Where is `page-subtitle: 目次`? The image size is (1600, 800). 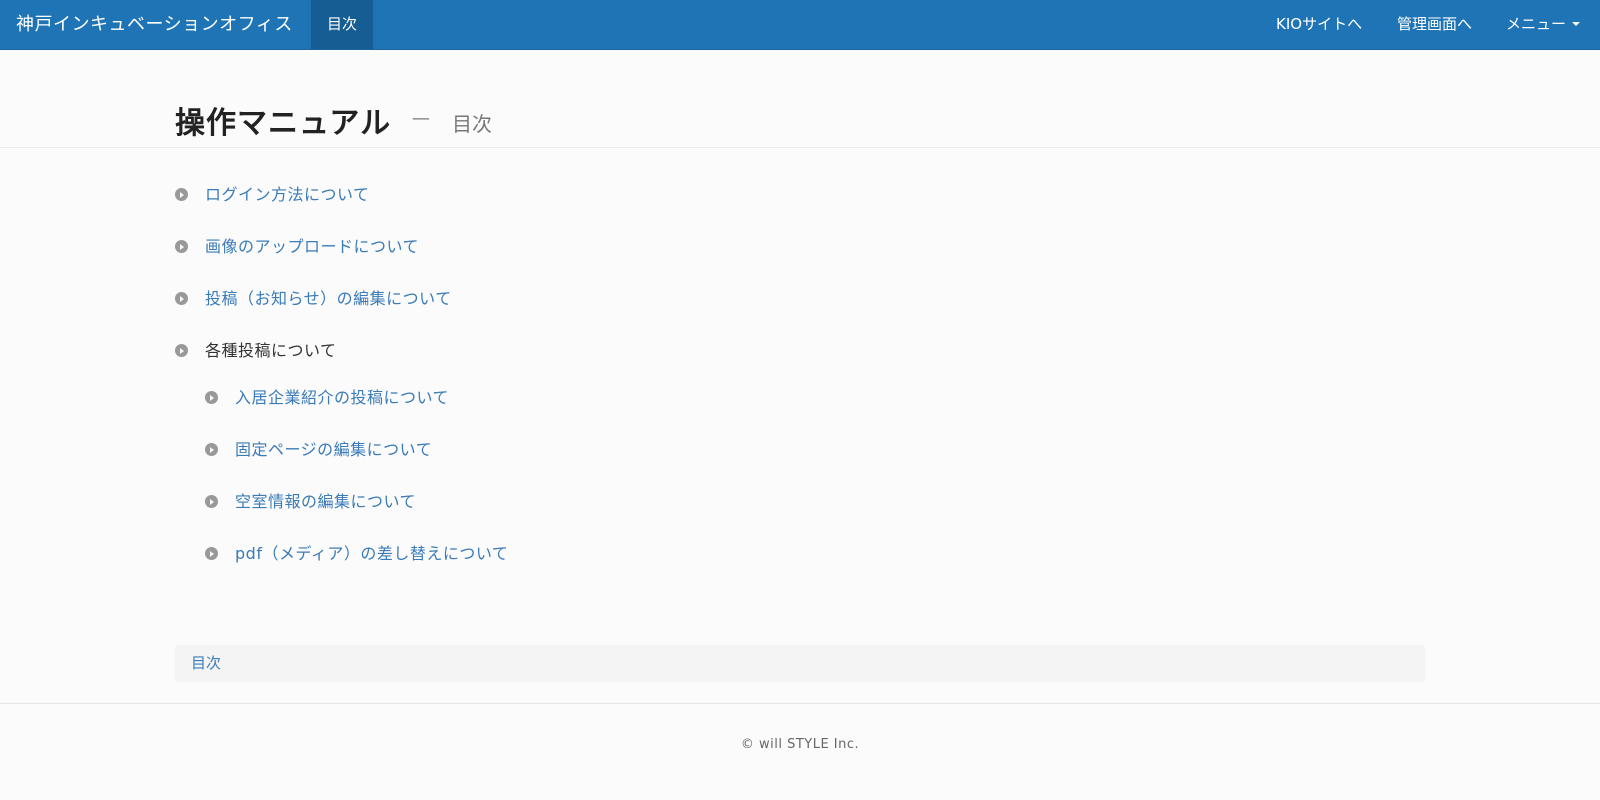 page-subtitle: 目次 is located at coordinates (472, 124).